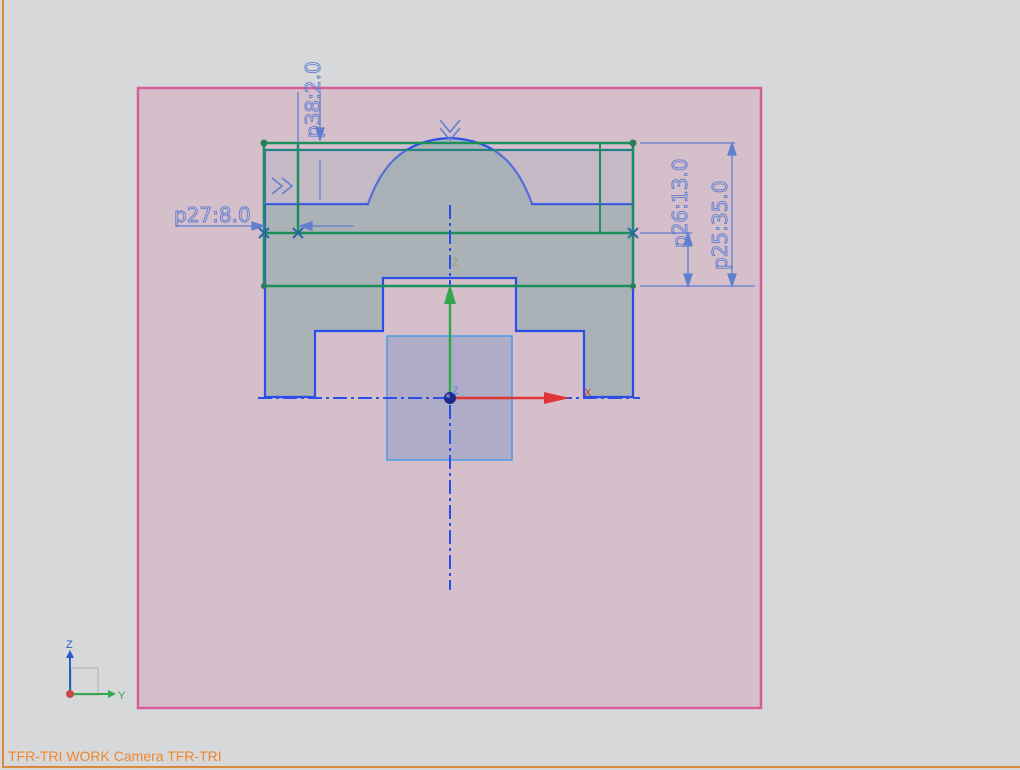  Describe the element at coordinates (313, 100) in the screenshot. I see `dimension-p38-label: p38:2.0` at that location.